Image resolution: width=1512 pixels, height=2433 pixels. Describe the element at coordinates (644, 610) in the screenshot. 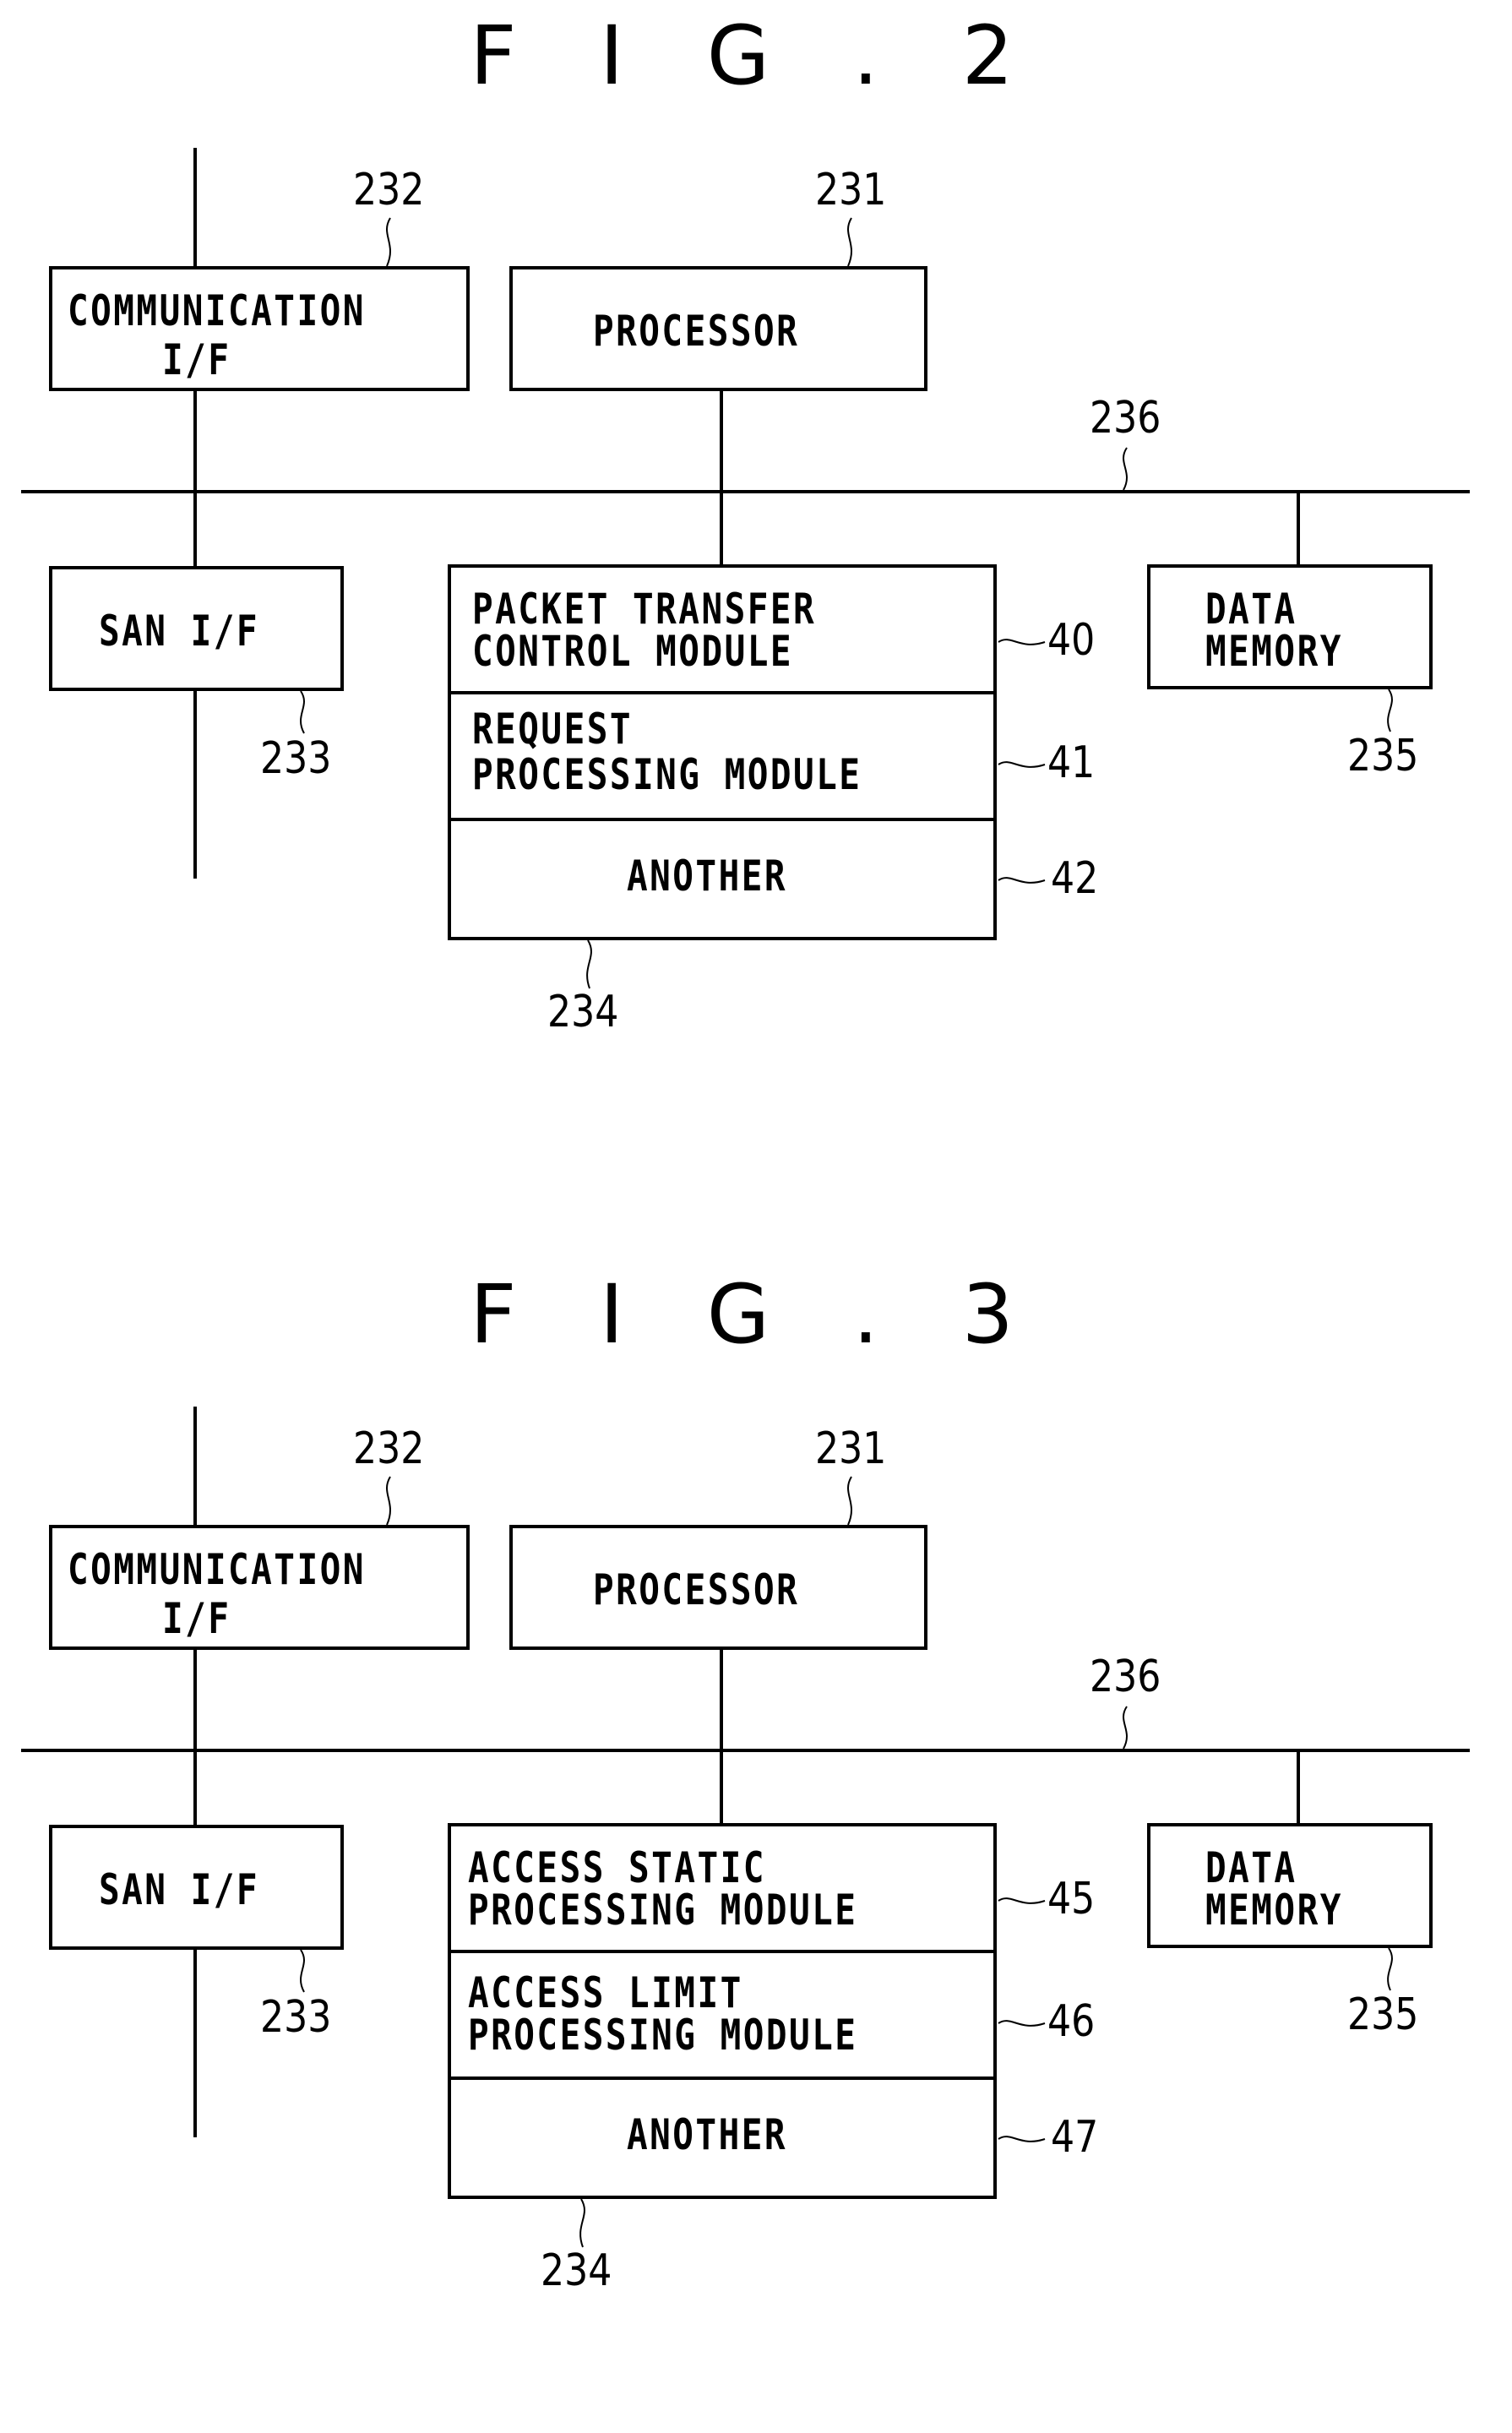

I see `module-label: PACKET TRANSFER` at that location.